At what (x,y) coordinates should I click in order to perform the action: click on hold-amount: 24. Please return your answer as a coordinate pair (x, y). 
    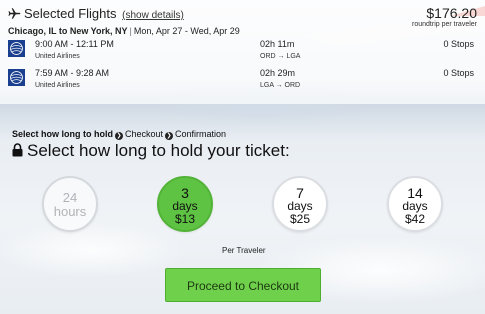
    Looking at the image, I should click on (70, 197).